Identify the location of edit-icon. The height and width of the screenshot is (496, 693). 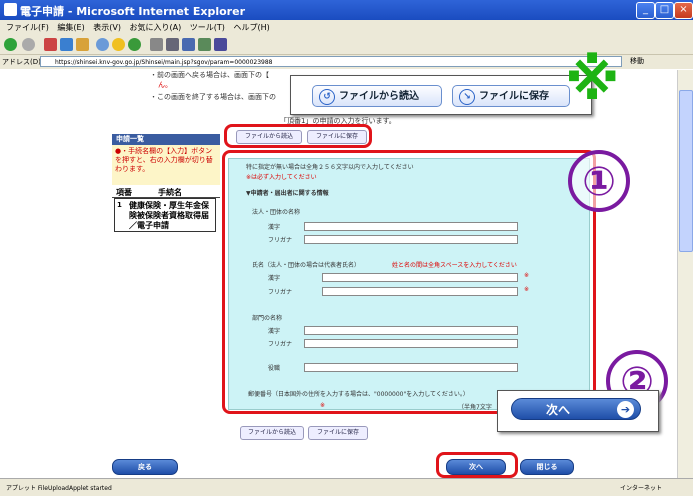
(188, 44).